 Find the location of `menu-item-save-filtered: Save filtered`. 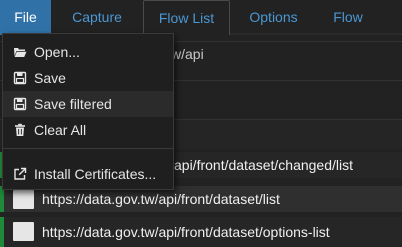

menu-item-save-filtered: Save filtered is located at coordinates (88, 104).